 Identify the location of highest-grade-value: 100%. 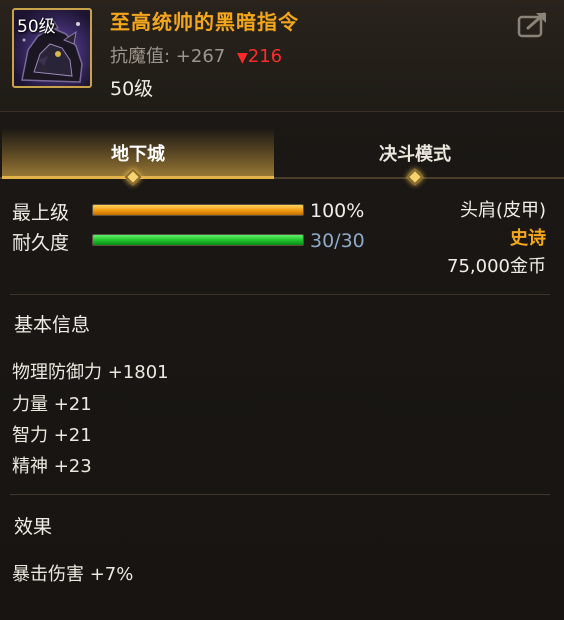
(337, 211).